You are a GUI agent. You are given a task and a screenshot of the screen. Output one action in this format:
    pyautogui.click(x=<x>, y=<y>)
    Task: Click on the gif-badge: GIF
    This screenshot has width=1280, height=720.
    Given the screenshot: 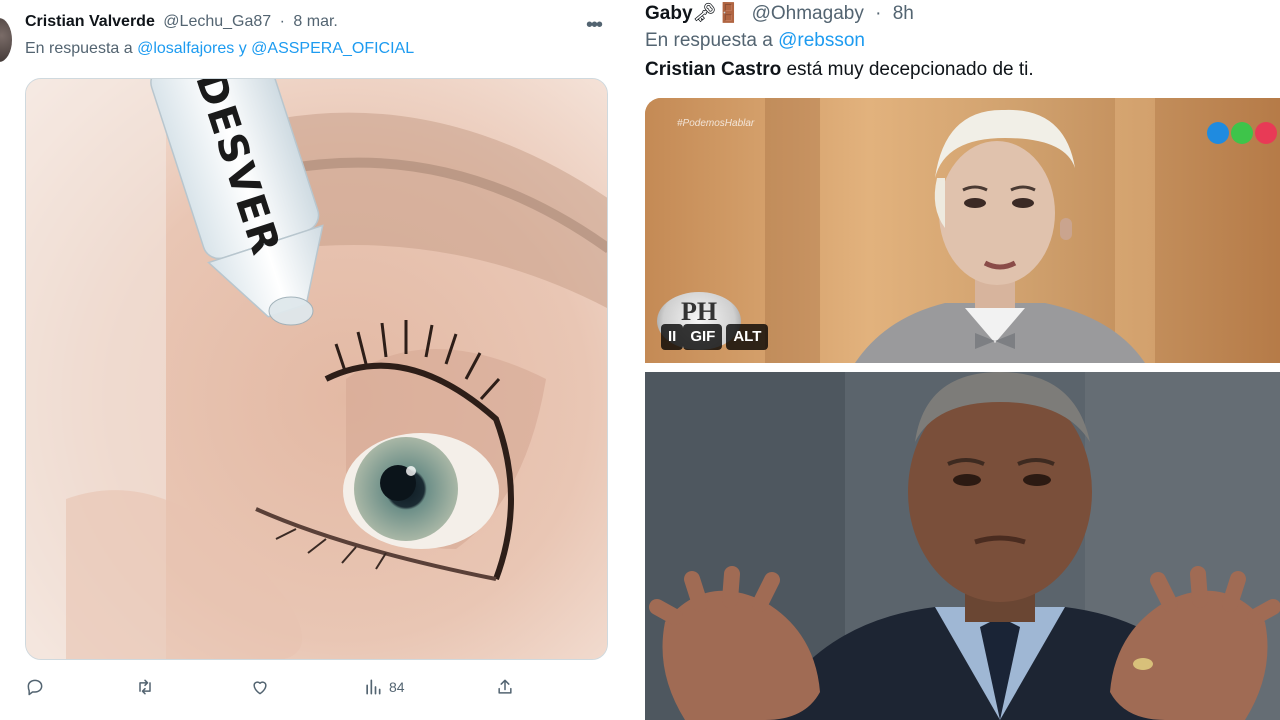 What is the action you would take?
    pyautogui.click(x=703, y=337)
    